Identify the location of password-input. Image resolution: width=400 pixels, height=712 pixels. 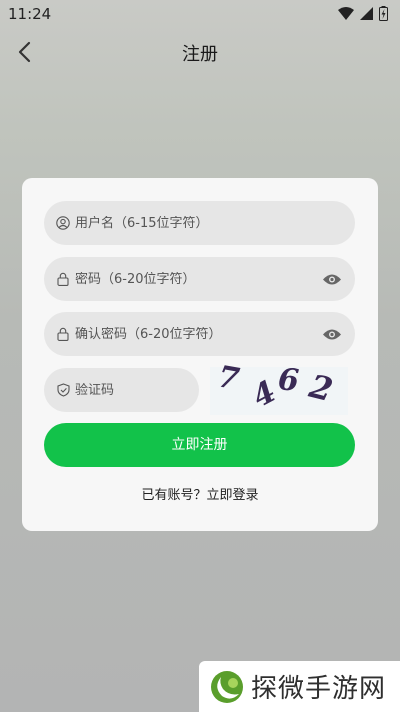
(190, 279).